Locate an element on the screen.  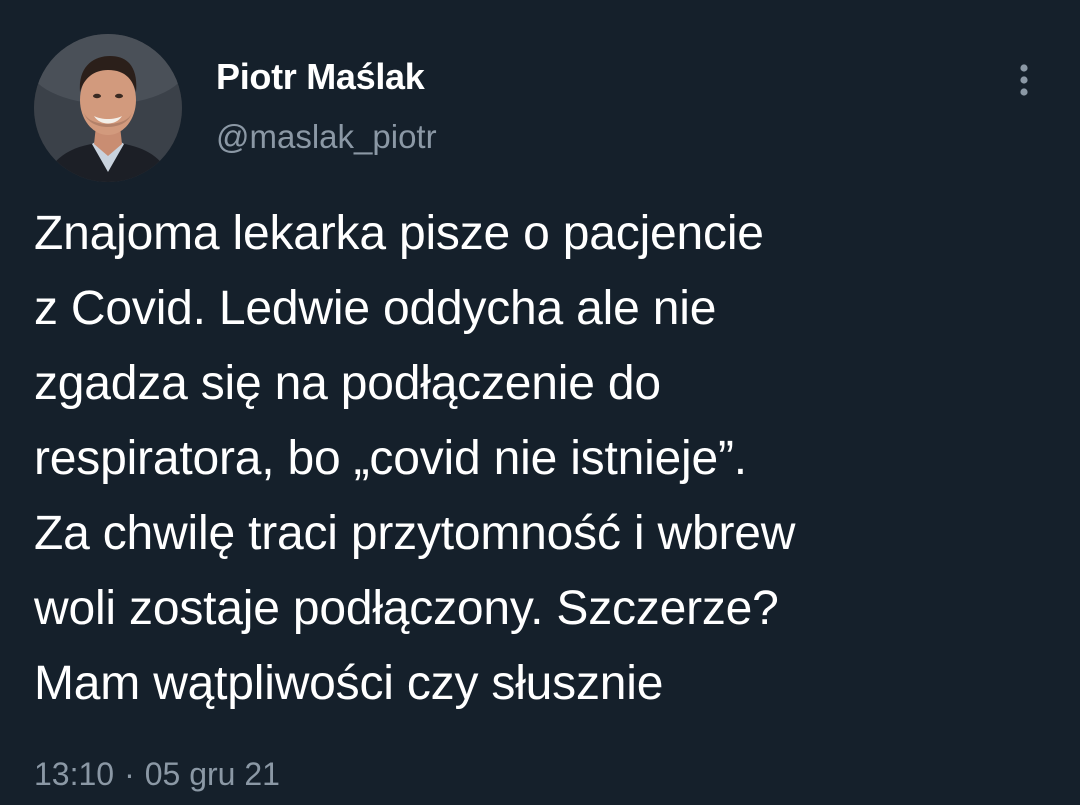
profile-photo-icon is located at coordinates (108, 108).